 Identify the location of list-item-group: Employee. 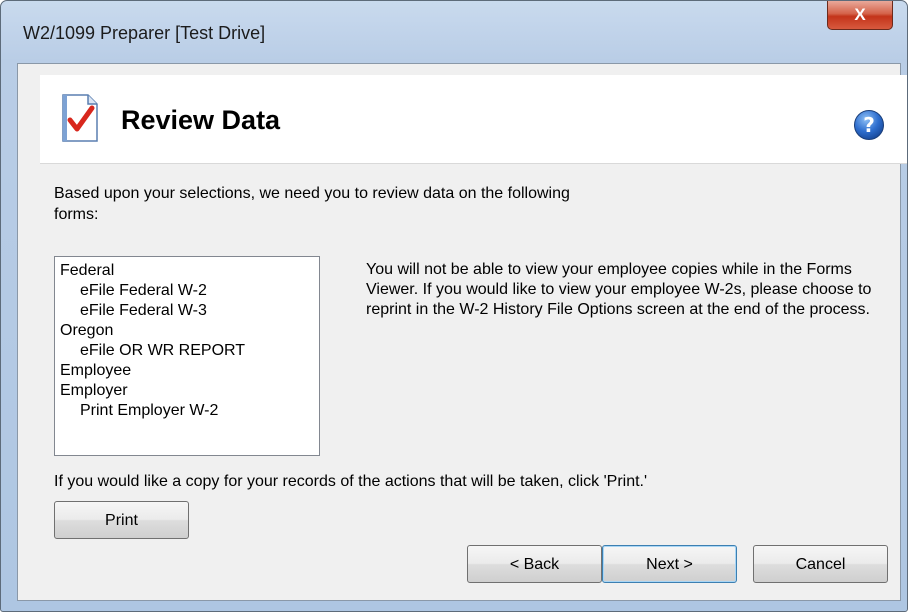
(189, 371).